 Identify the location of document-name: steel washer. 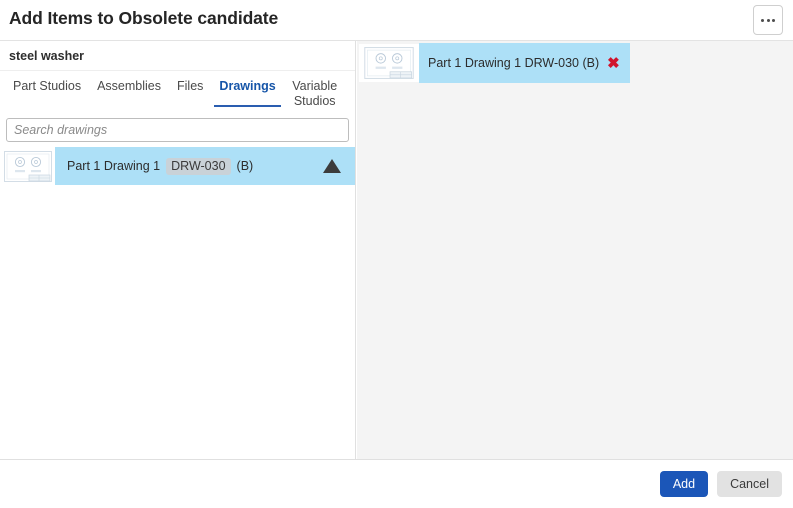
(47, 55).